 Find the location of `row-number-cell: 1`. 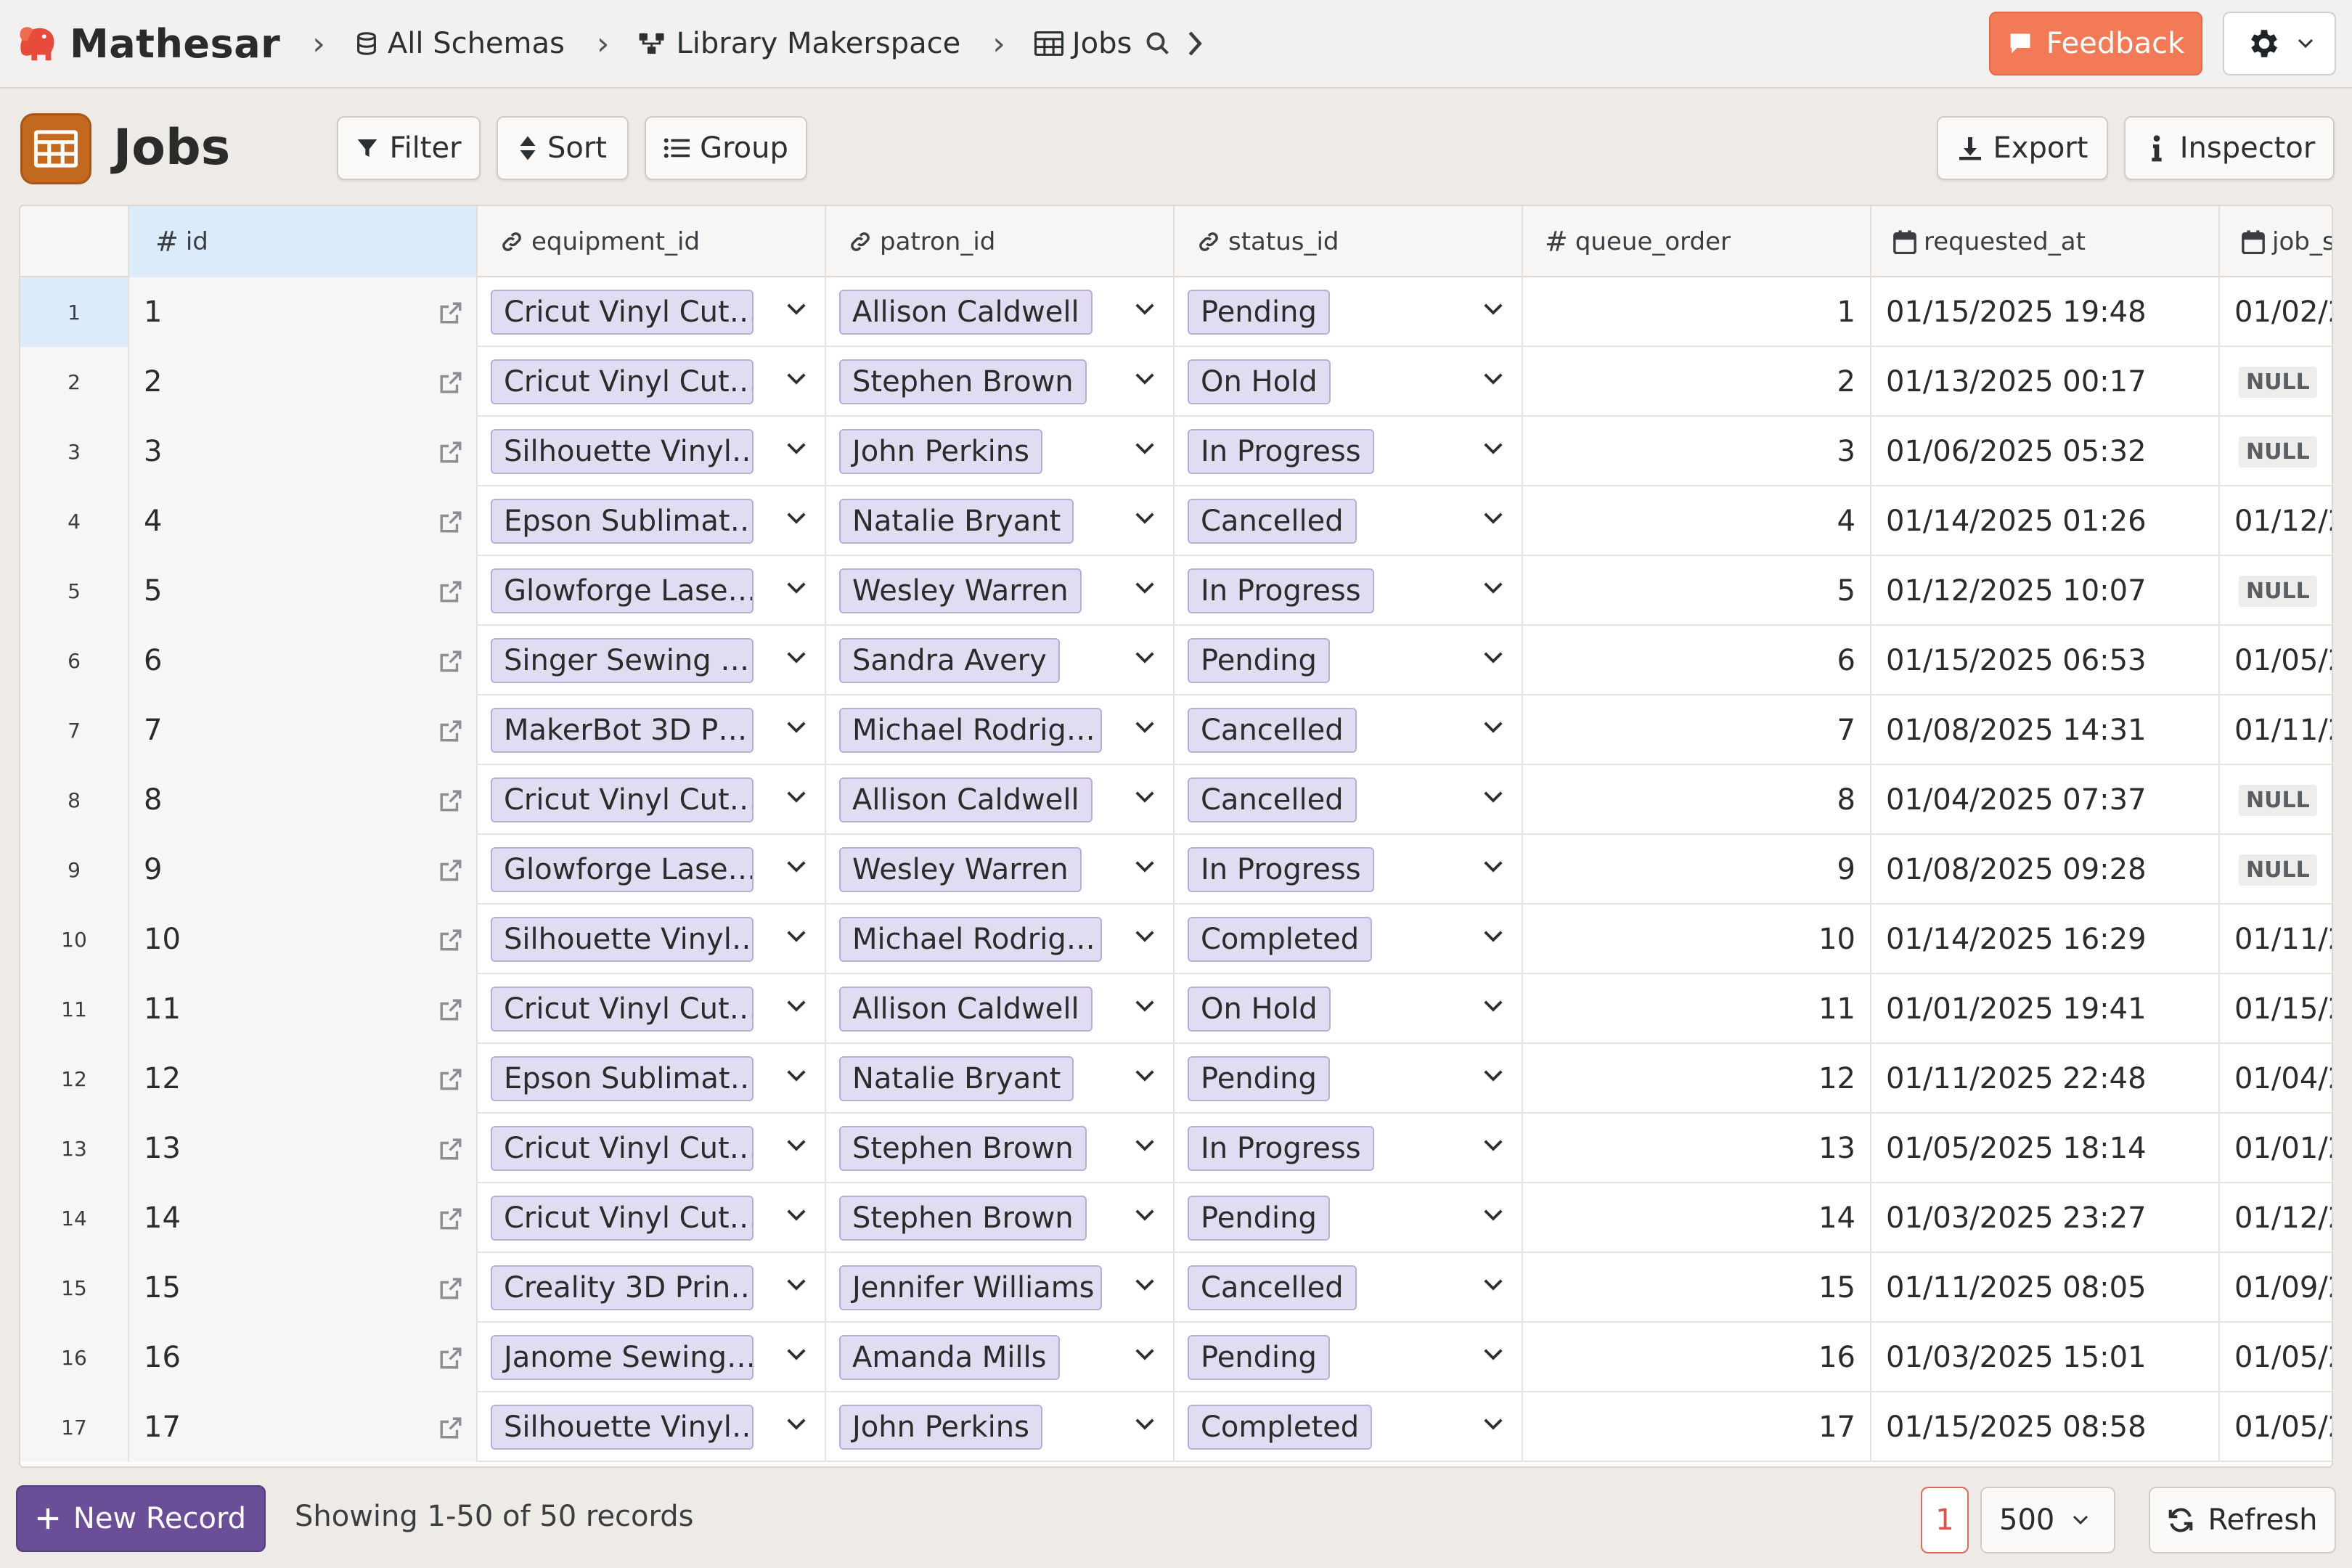

row-number-cell: 1 is located at coordinates (74, 312).